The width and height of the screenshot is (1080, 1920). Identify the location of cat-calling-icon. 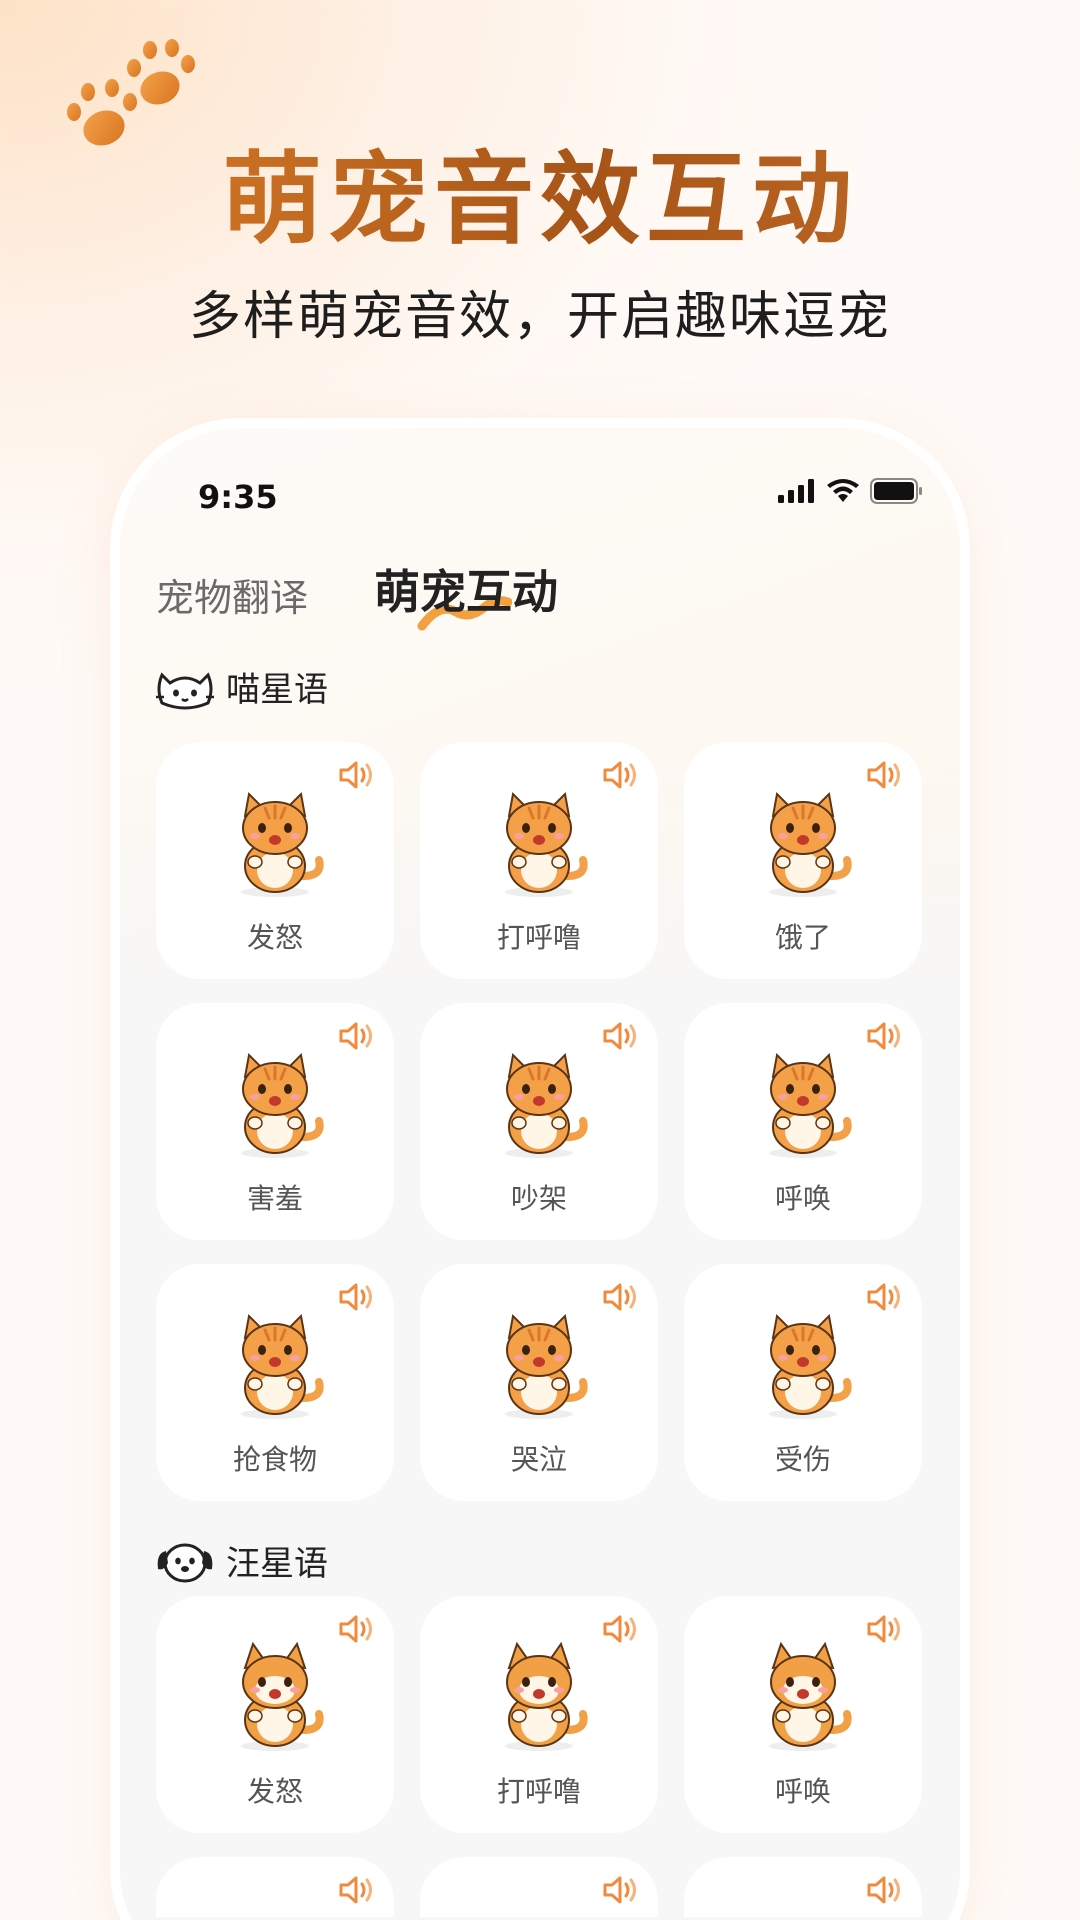
(810, 1105).